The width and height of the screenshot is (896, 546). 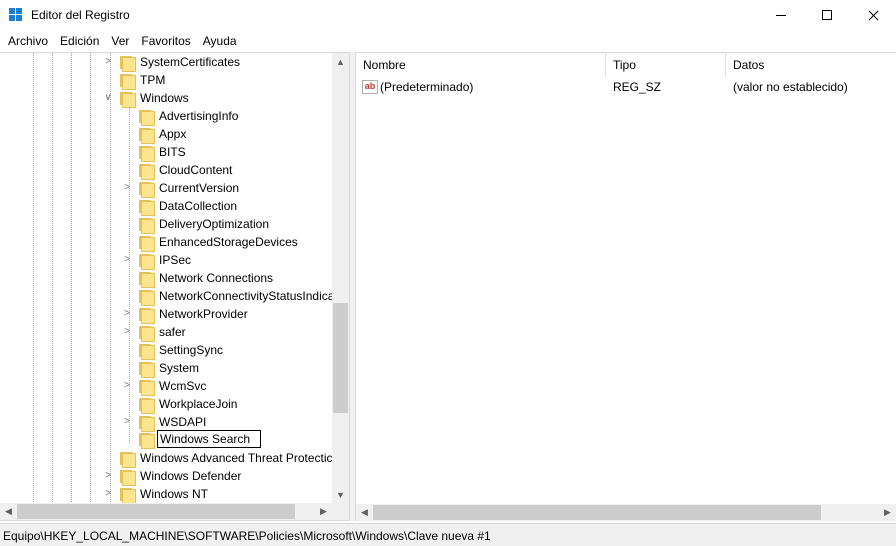 I want to click on tree-item: SettingSync, so click(x=173, y=350).